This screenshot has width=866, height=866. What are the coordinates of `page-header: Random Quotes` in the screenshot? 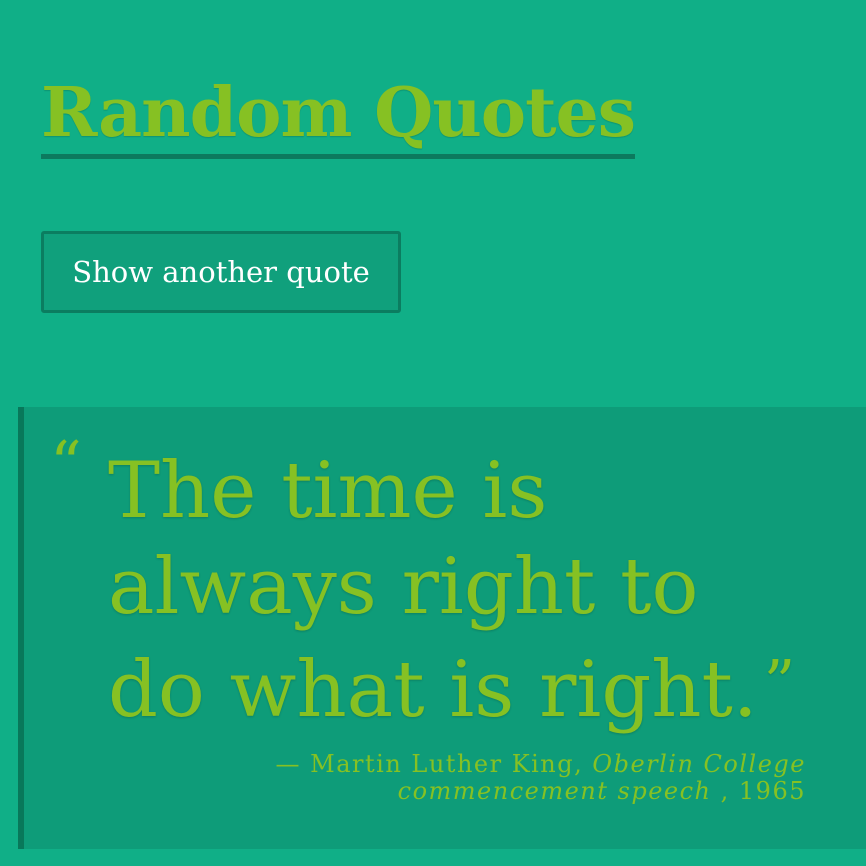 It's located at (338, 115).